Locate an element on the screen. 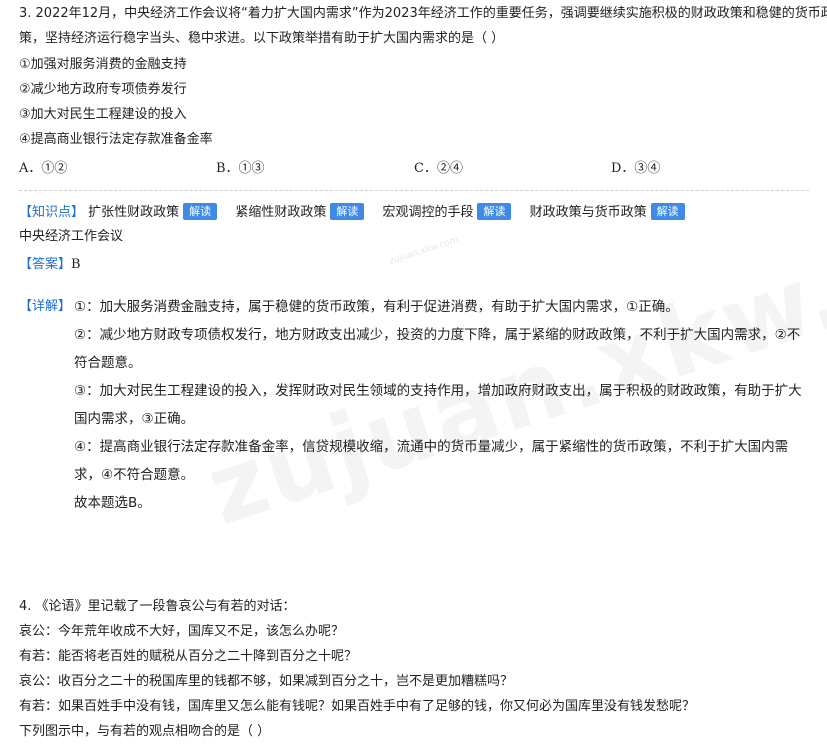 Image resolution: width=827 pixels, height=746 pixels. knowledge-point-label: 宏观调控的手段 is located at coordinates (427, 212).